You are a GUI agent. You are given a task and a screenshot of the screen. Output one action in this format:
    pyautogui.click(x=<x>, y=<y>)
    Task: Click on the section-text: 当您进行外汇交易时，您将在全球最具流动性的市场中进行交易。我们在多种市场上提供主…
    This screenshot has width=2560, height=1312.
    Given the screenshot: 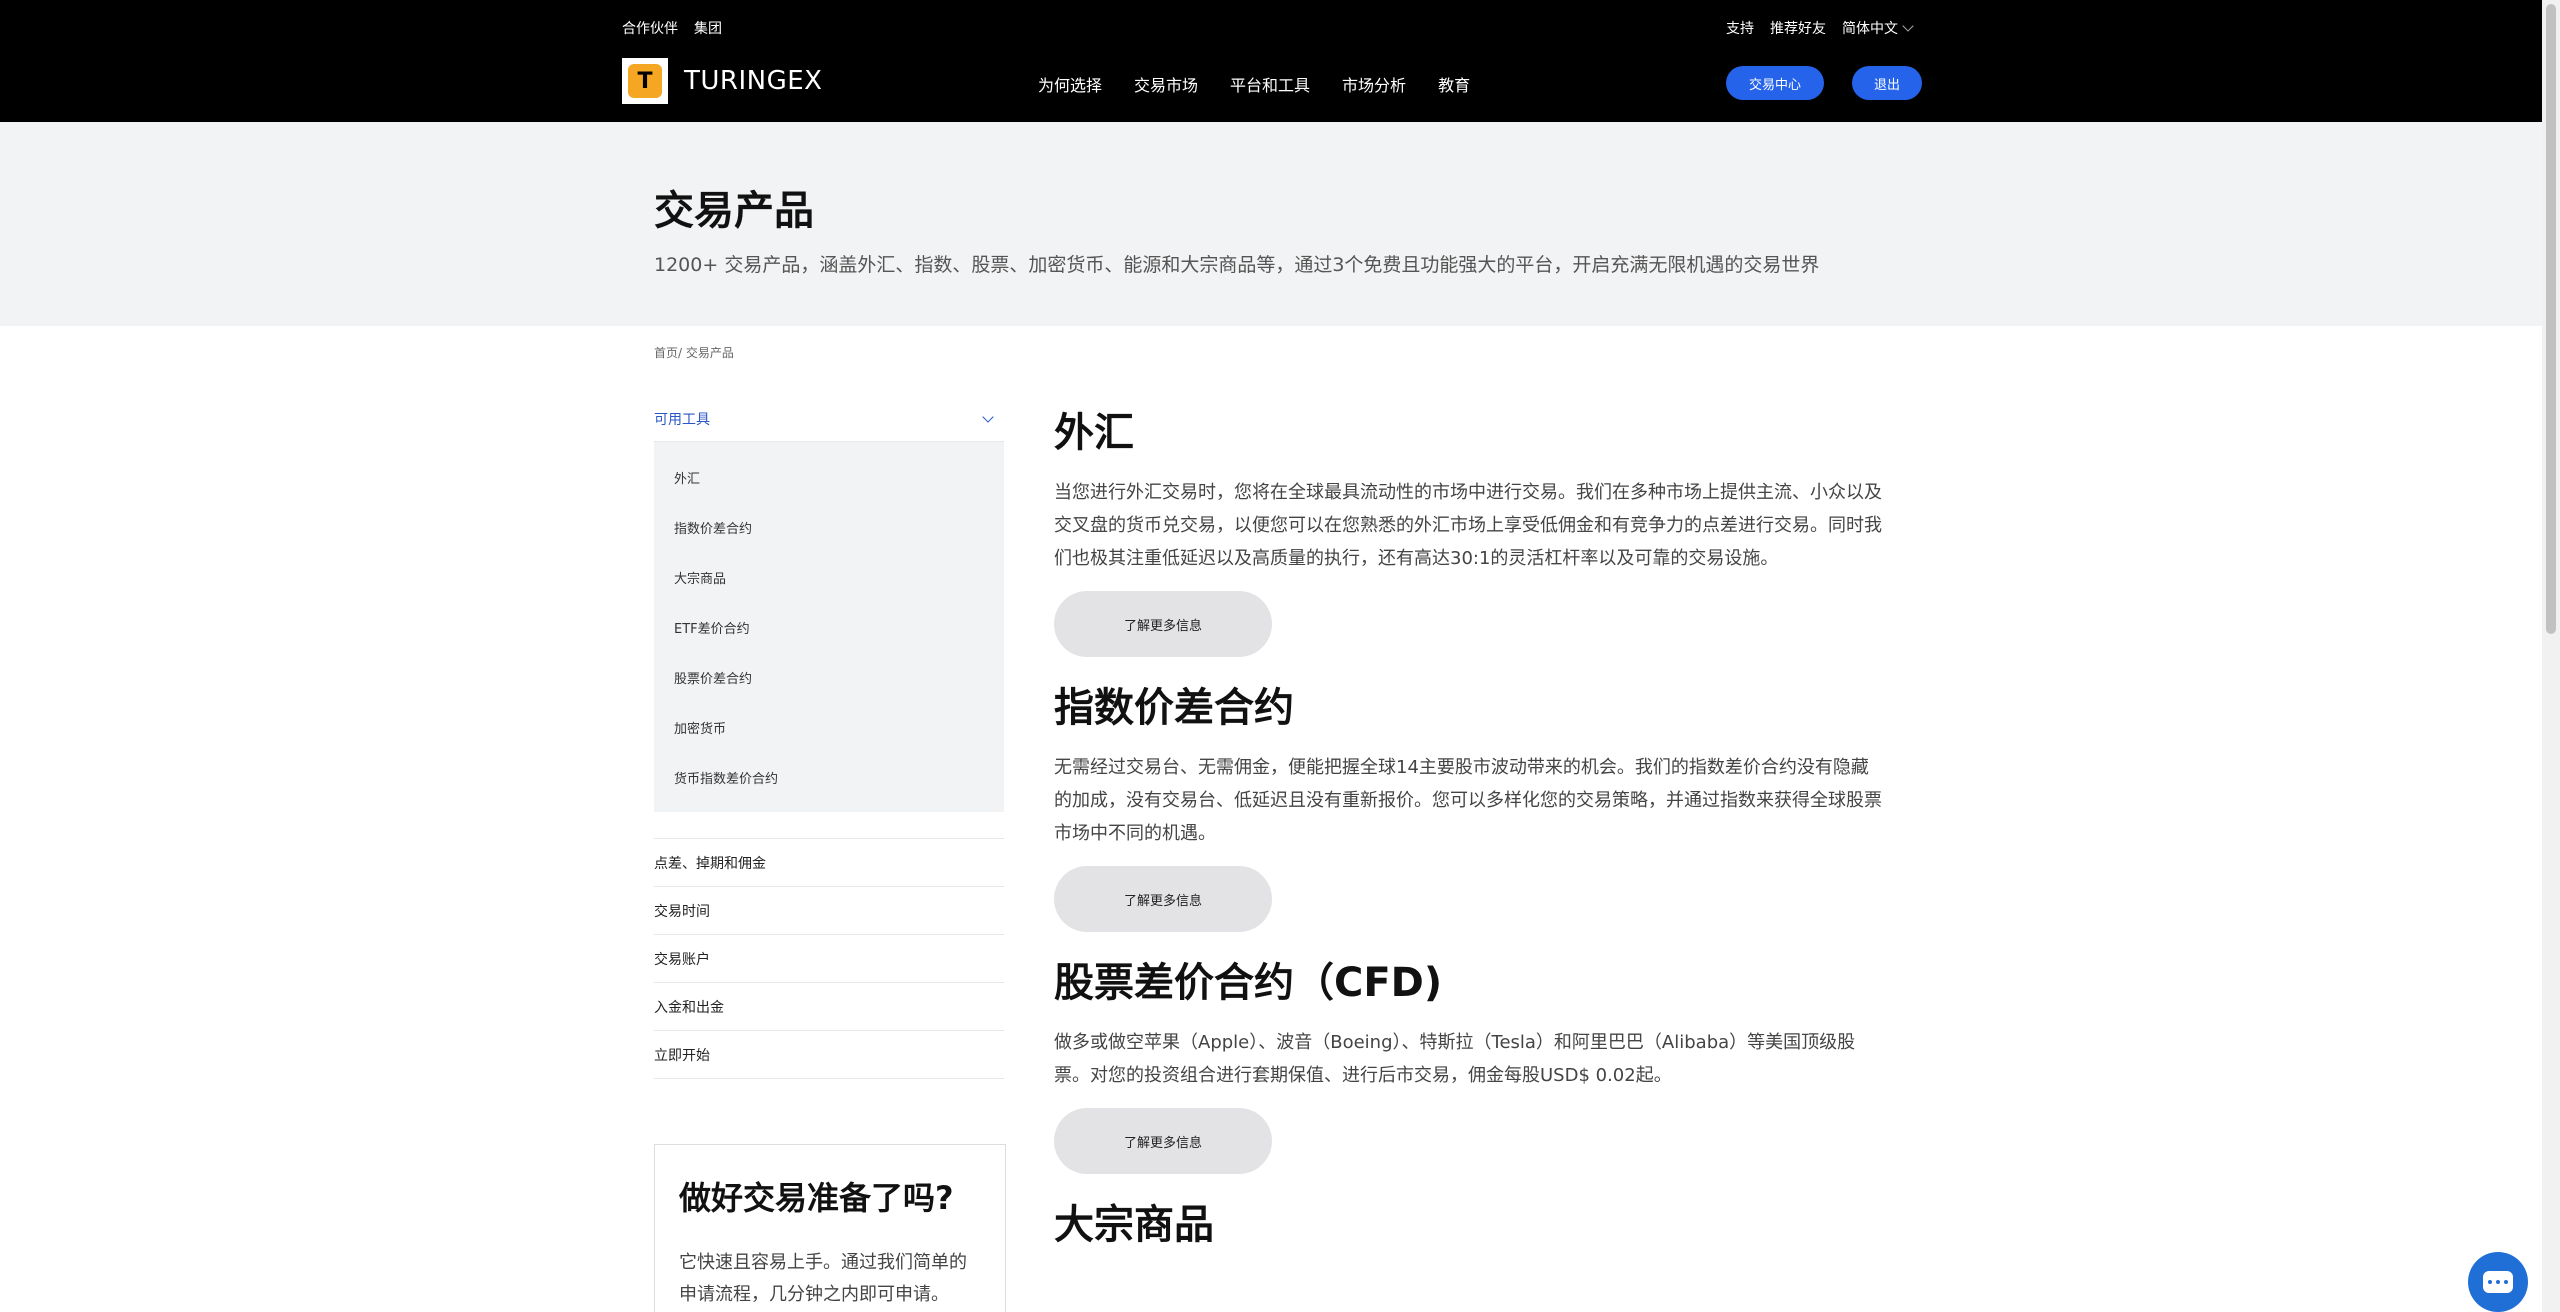 What is the action you would take?
    pyautogui.click(x=1468, y=525)
    